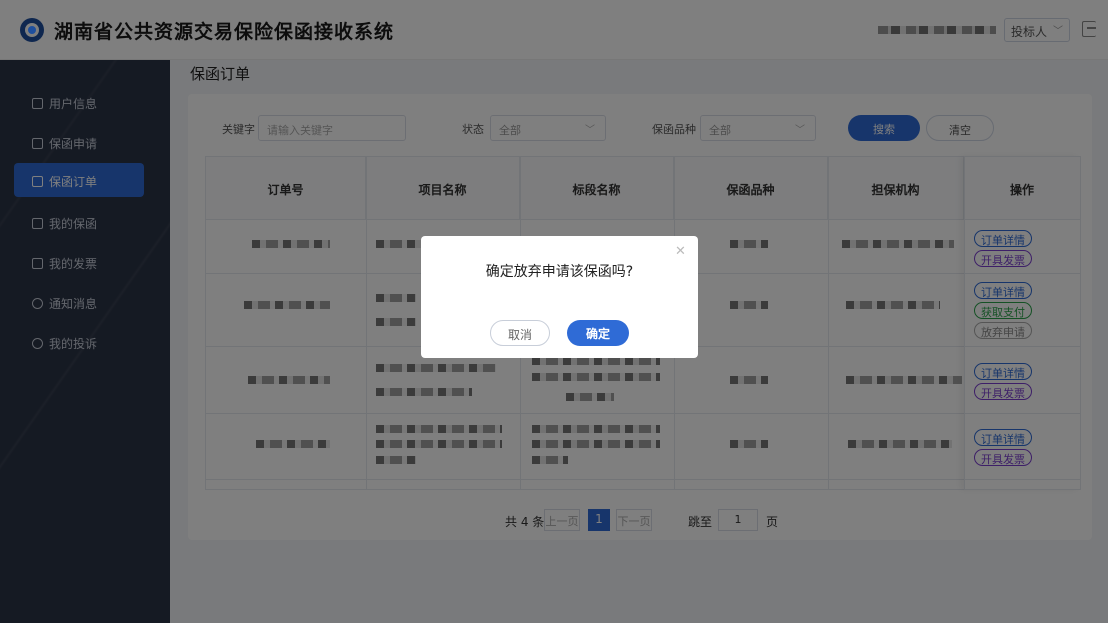 Image resolution: width=1108 pixels, height=623 pixels. I want to click on confirm-button: 确定, so click(598, 333).